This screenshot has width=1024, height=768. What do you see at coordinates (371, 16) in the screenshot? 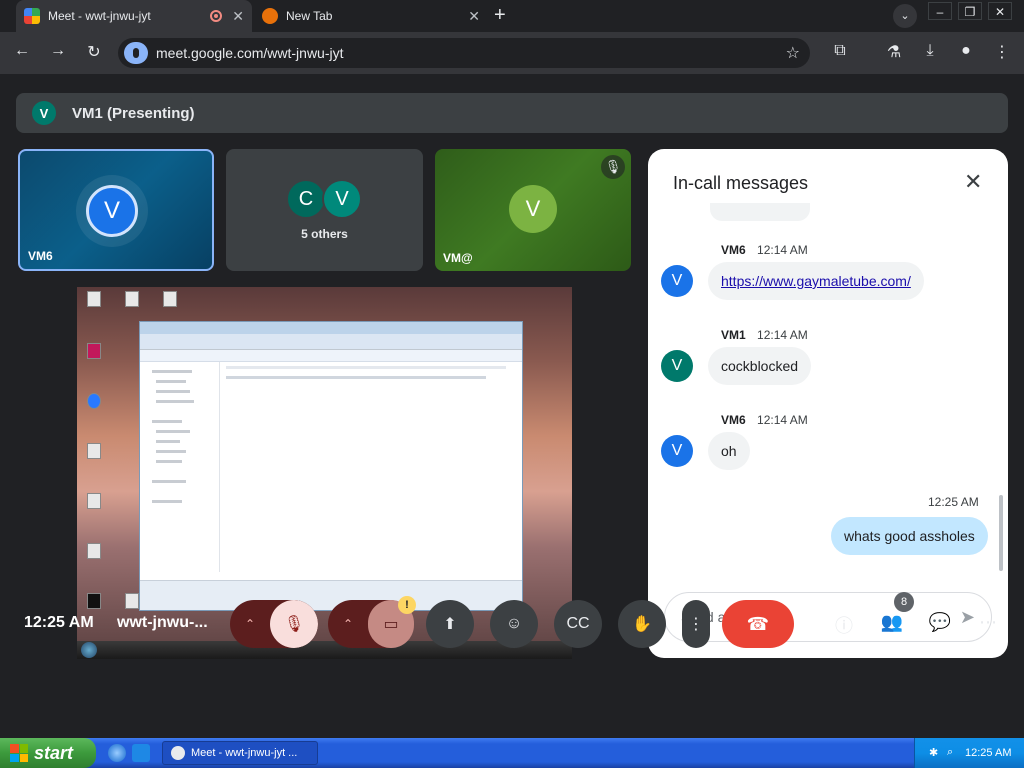
I see `tab-new-tab: New Tab ✕` at bounding box center [371, 16].